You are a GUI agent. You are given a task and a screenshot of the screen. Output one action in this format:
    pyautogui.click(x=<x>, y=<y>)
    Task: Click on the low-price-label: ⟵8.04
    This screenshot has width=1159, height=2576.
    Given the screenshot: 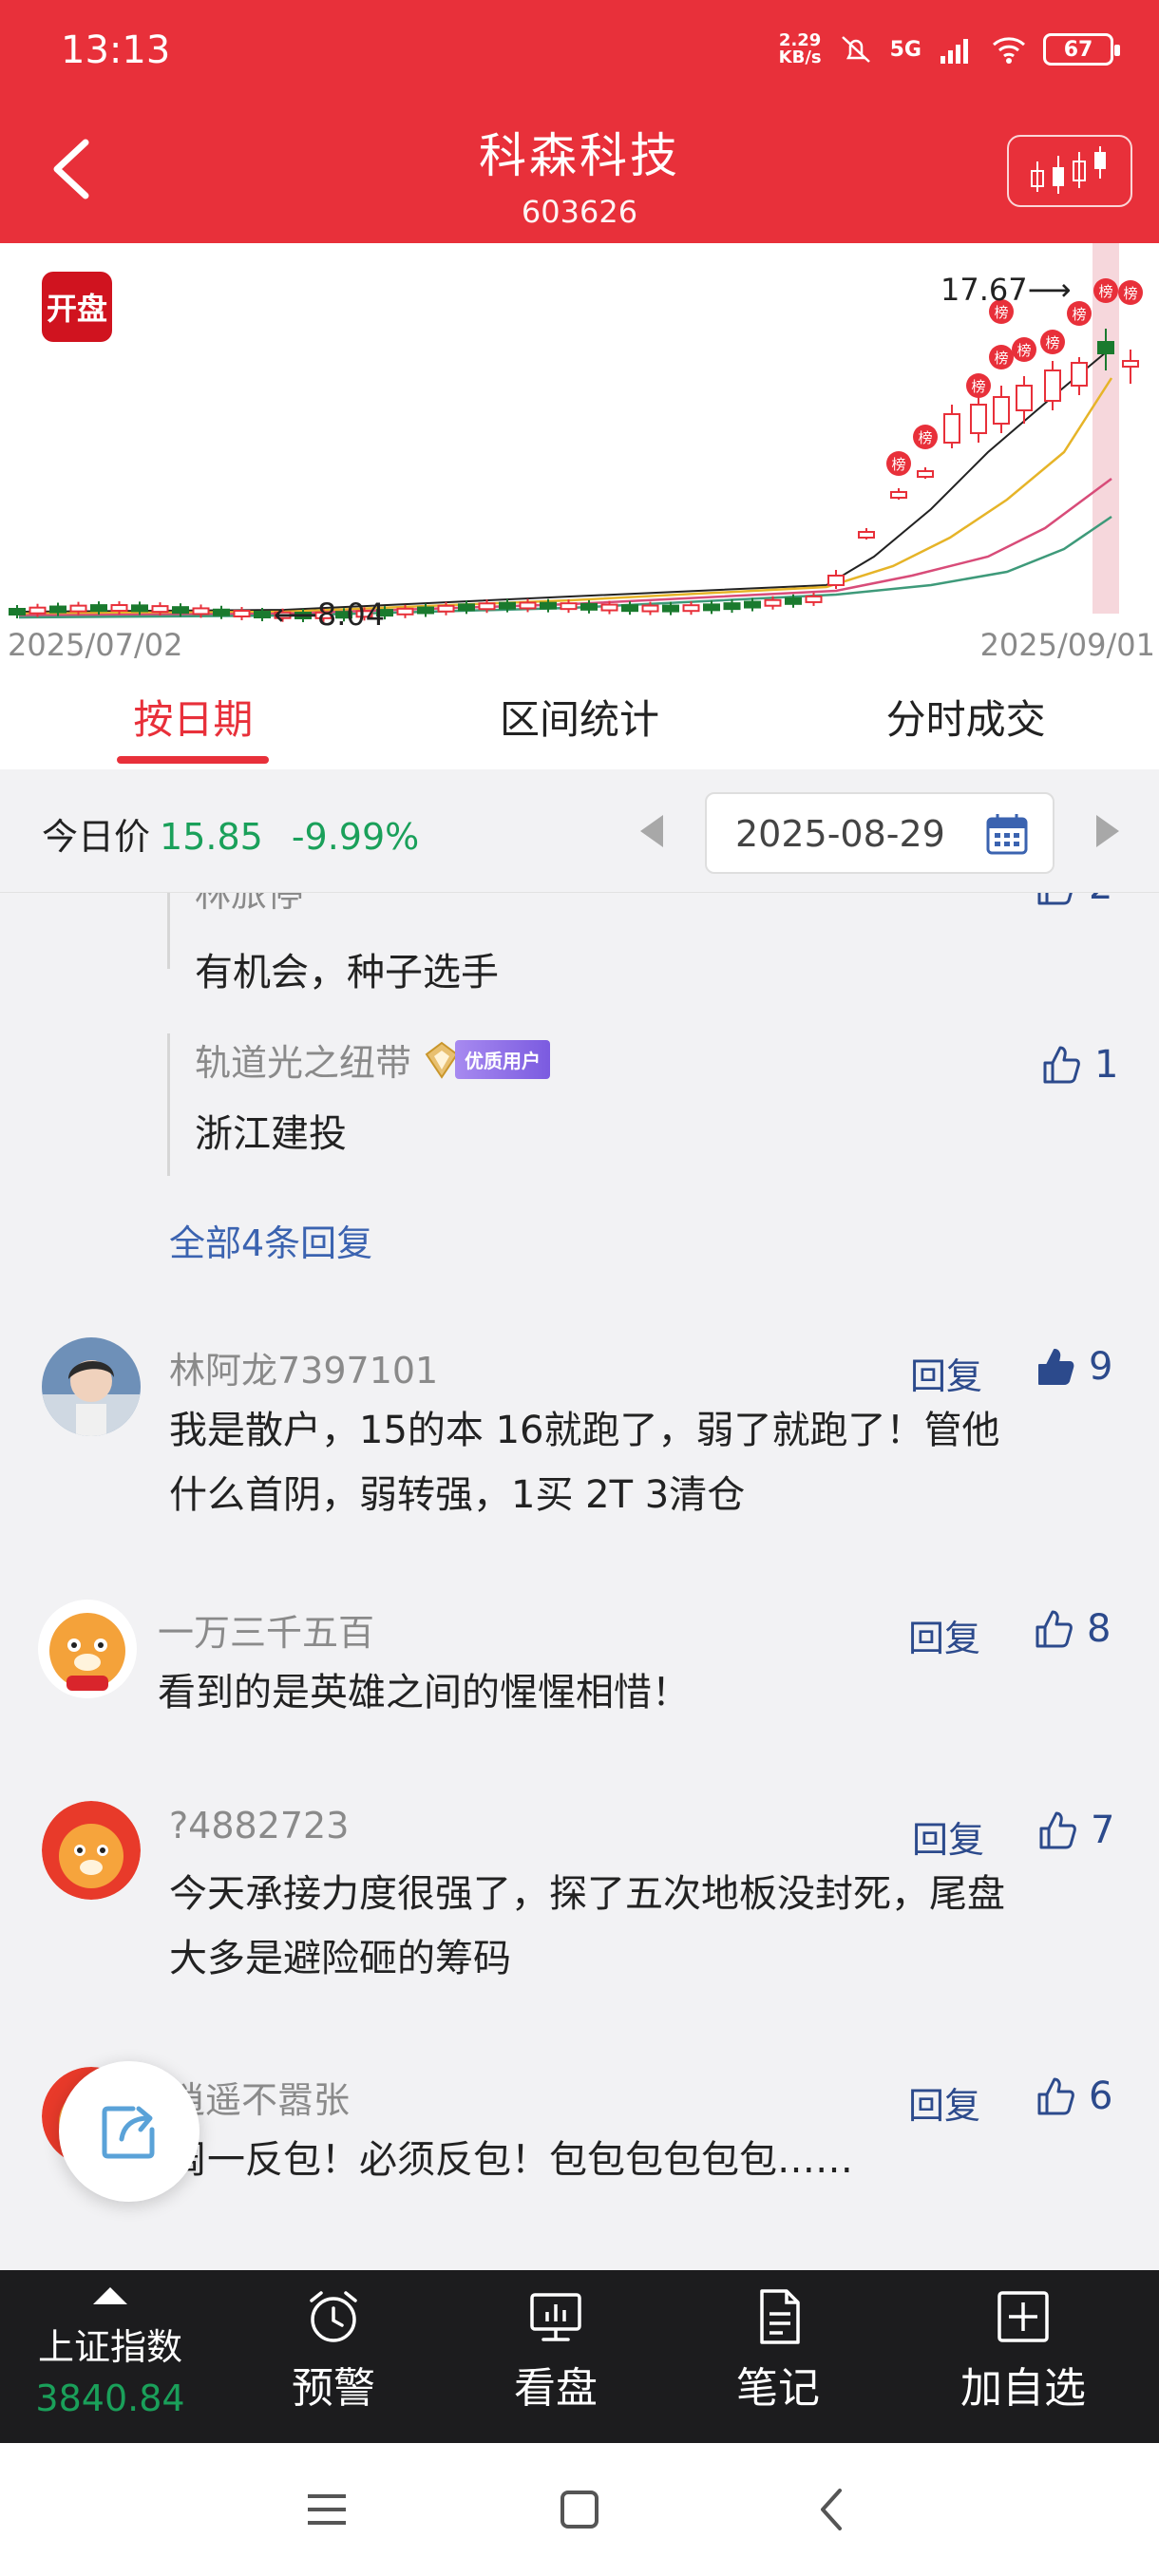 What is the action you would take?
    pyautogui.click(x=330, y=615)
    